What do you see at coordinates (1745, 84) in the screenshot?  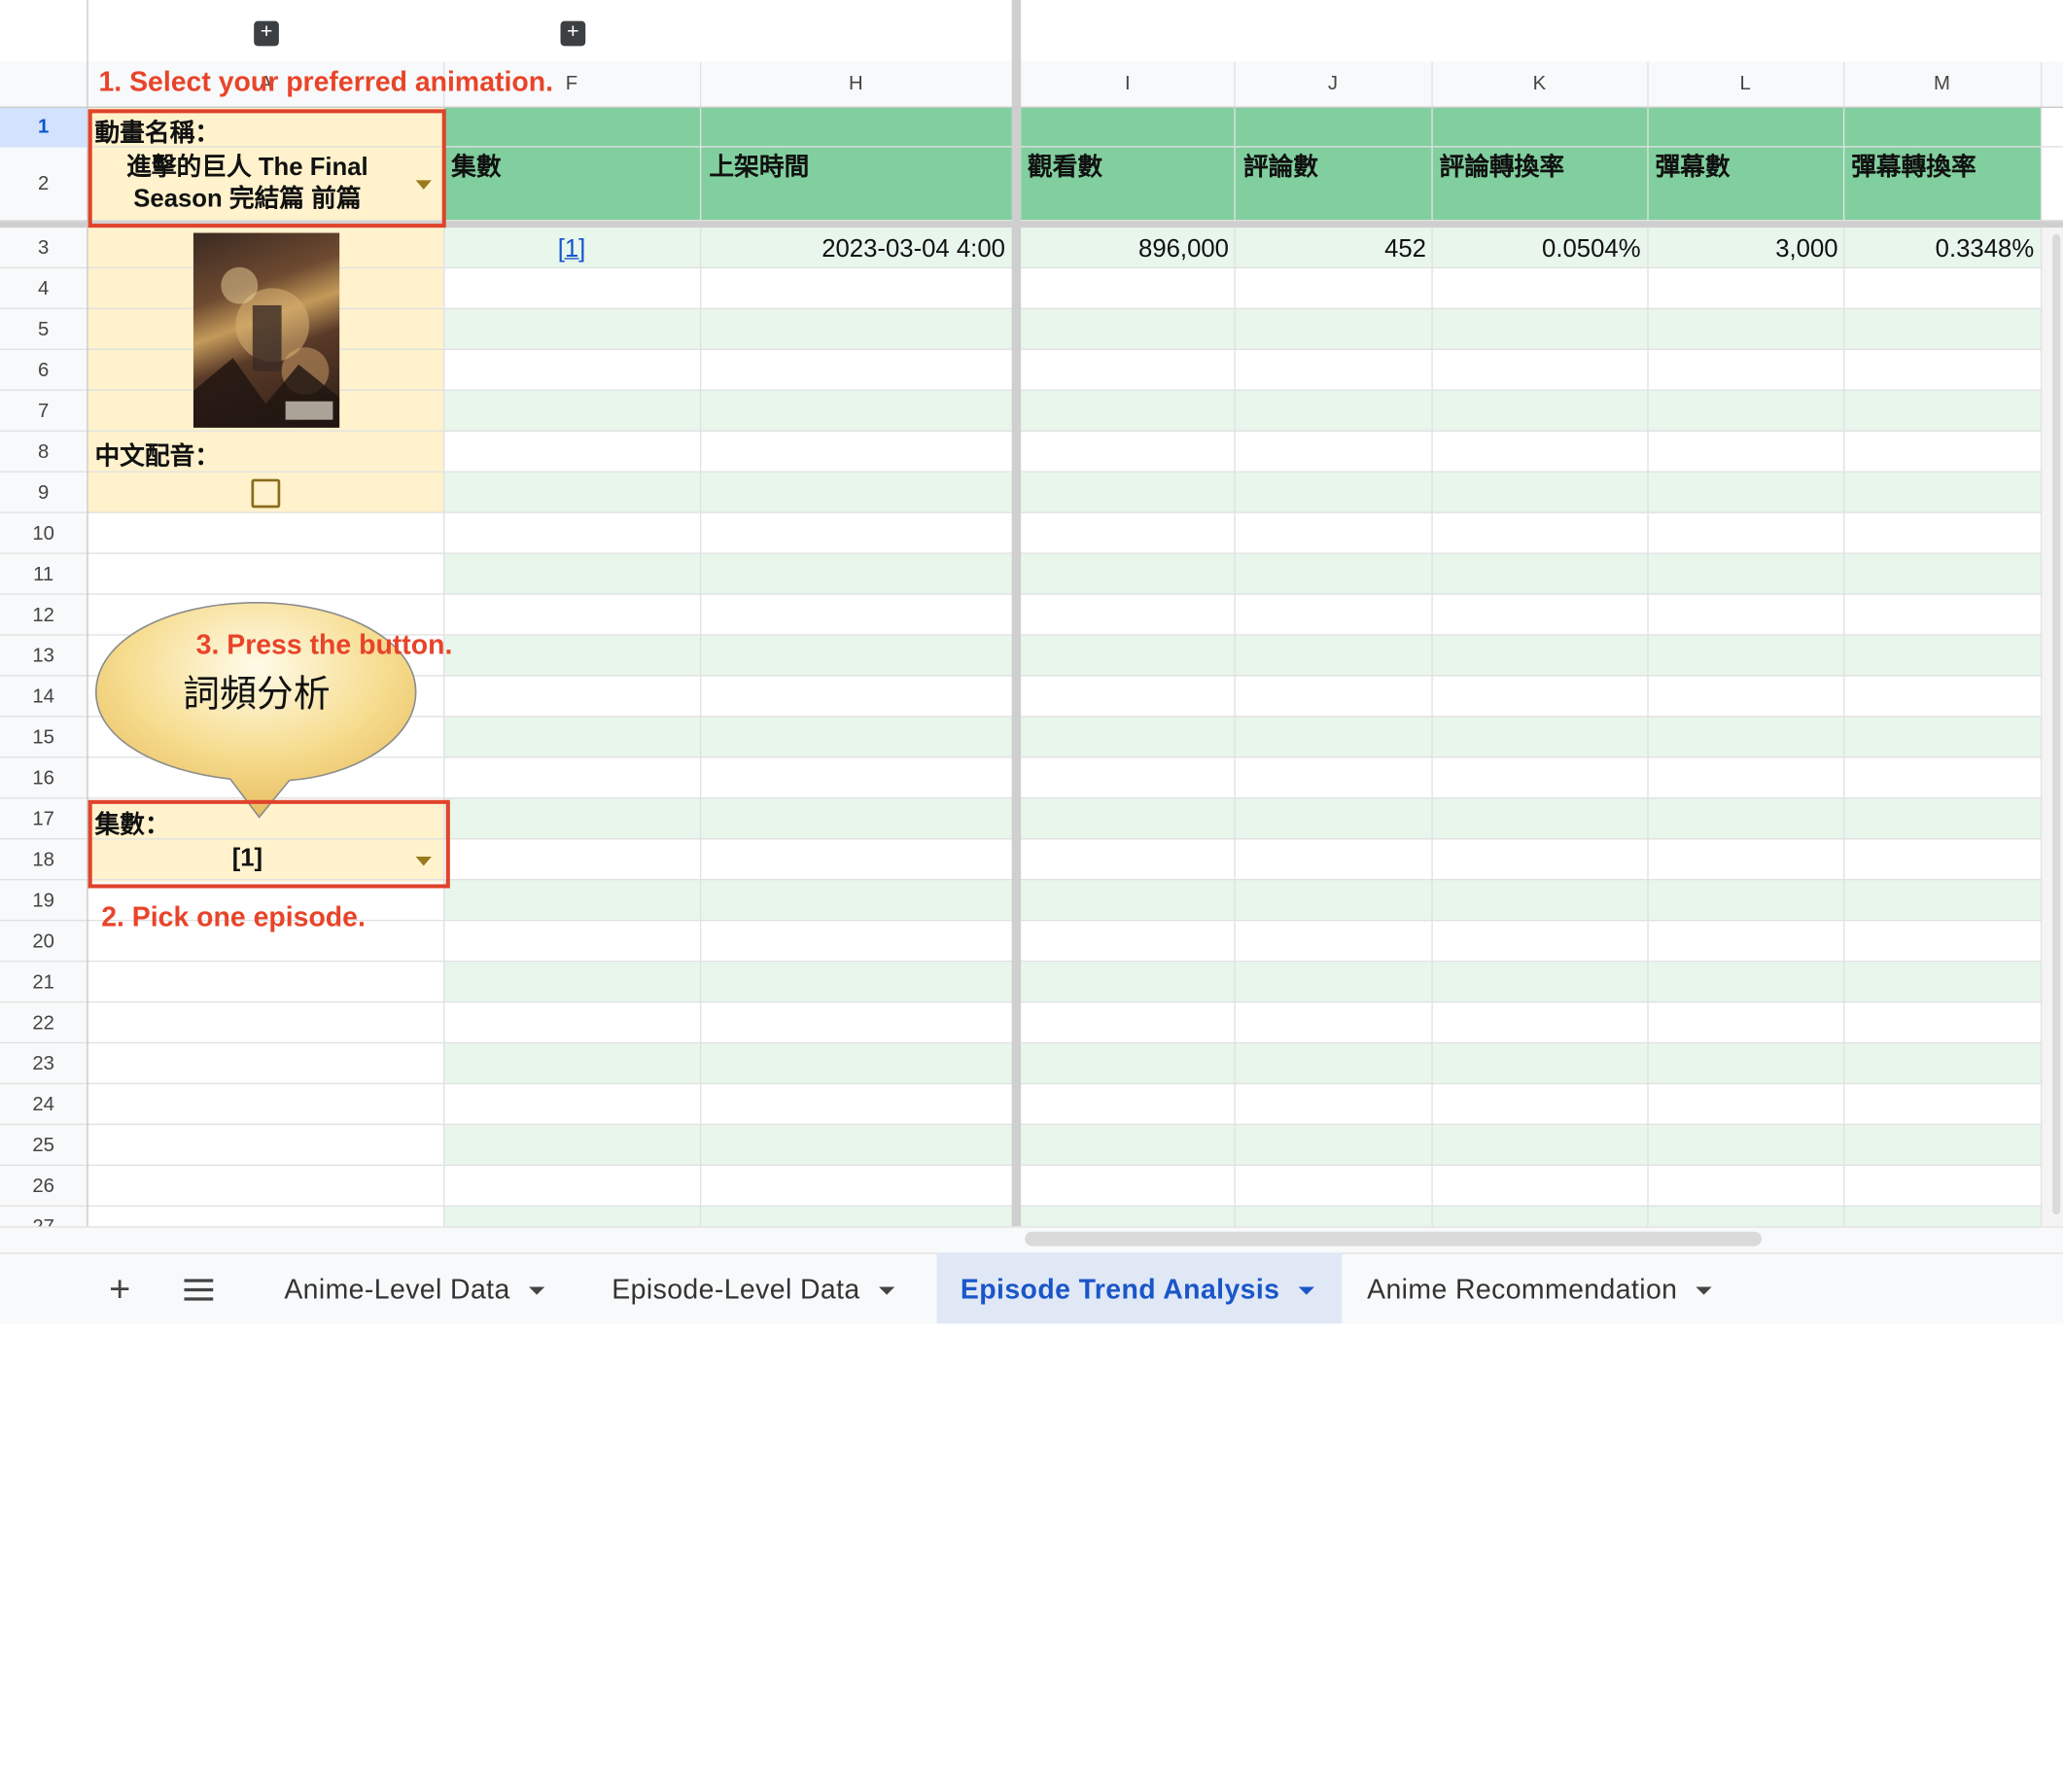 I see `column-header-L: L` at bounding box center [1745, 84].